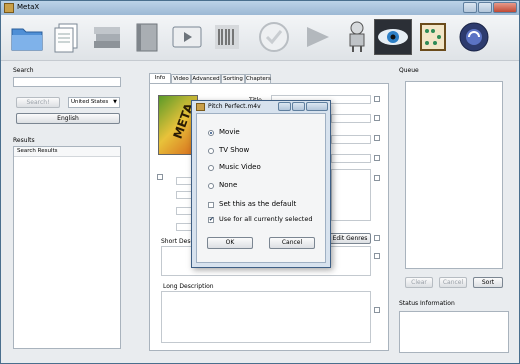 This screenshot has width=520, height=364. What do you see at coordinates (274, 37) in the screenshot?
I see `checkmark-icon` at bounding box center [274, 37].